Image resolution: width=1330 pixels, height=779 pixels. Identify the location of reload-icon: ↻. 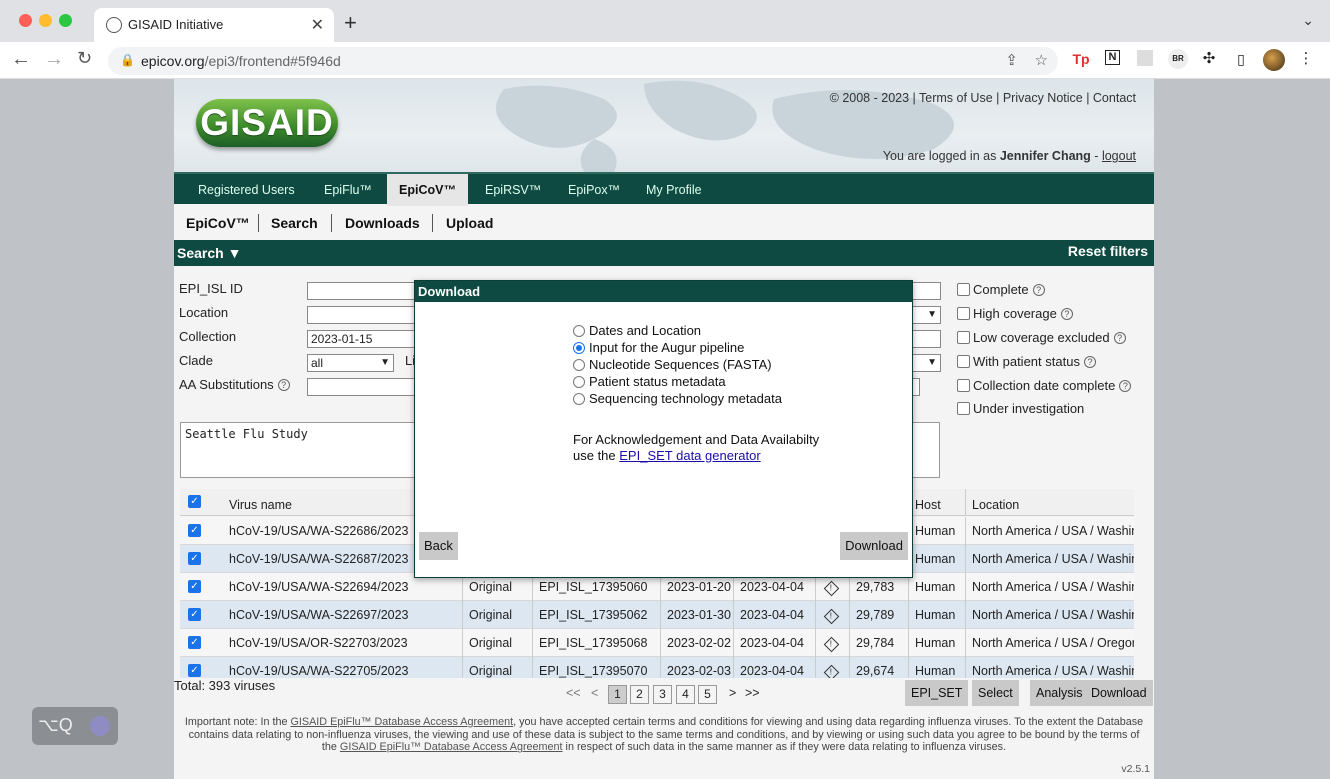
(84, 58).